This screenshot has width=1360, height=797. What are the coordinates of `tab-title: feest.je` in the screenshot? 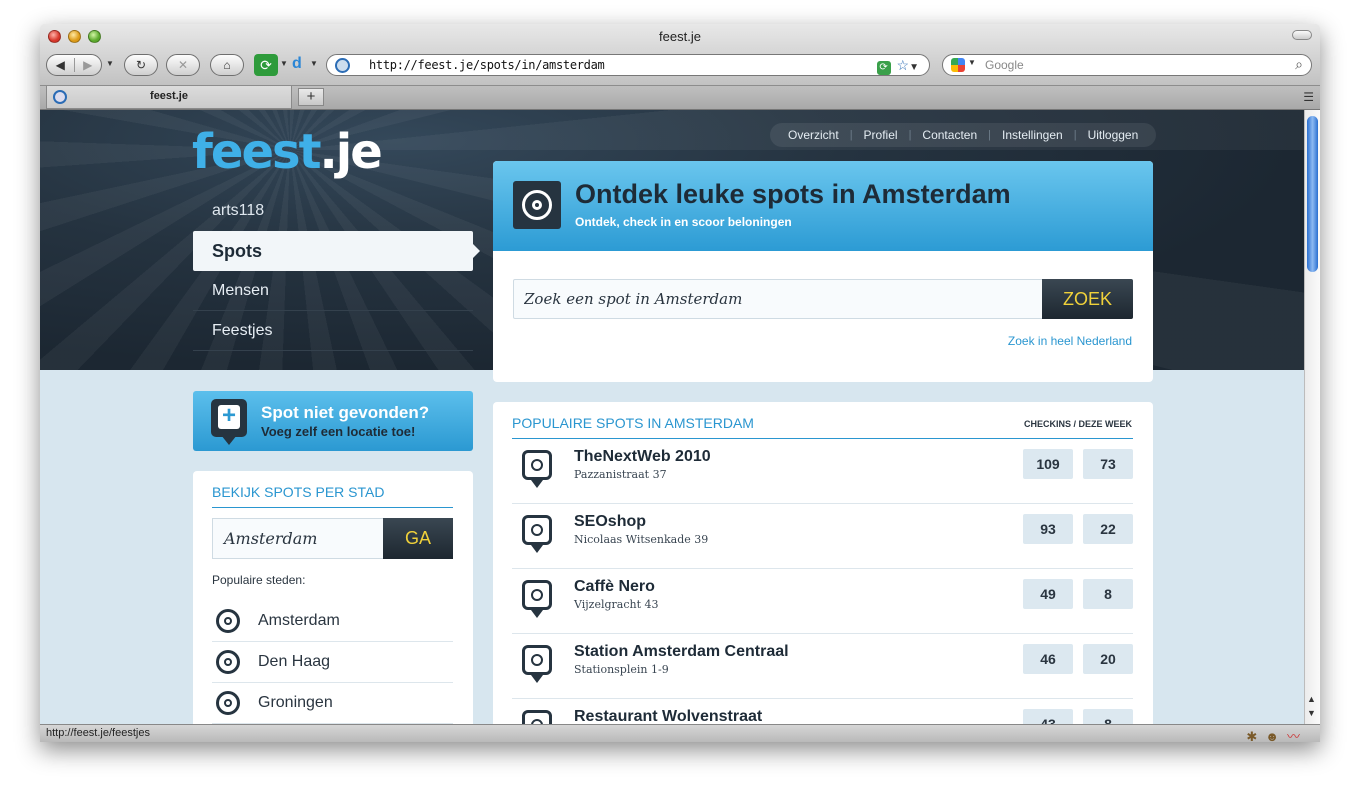 It's located at (169, 96).